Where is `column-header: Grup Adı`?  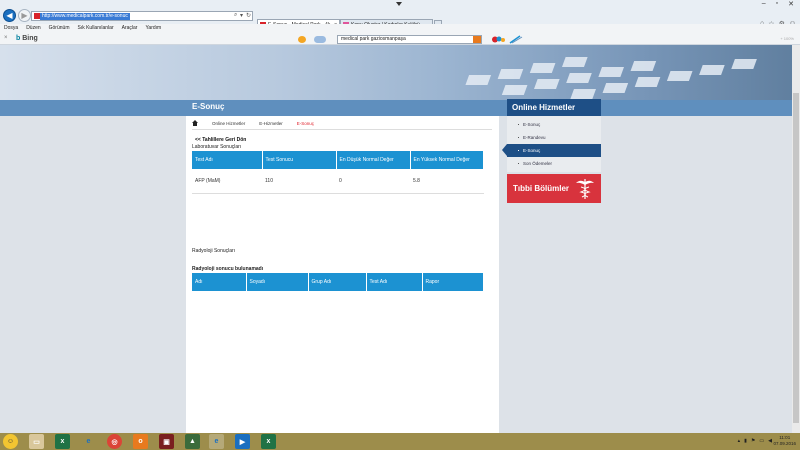
column-header: Grup Adı is located at coordinates (337, 282).